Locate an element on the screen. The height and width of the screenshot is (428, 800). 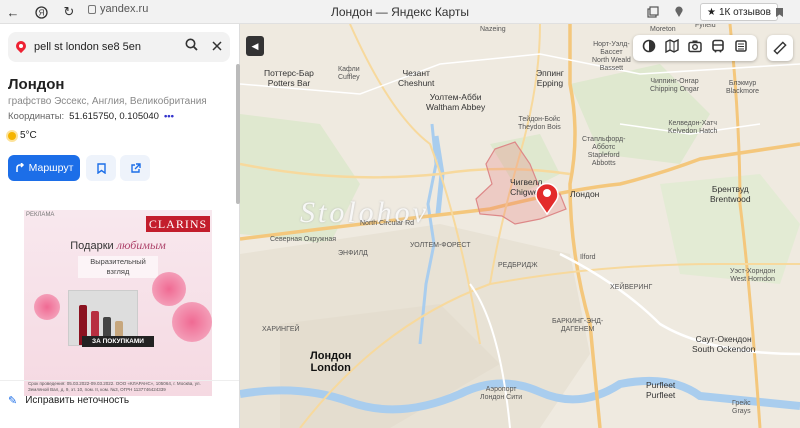
route-icon is located at coordinates (19, 167).